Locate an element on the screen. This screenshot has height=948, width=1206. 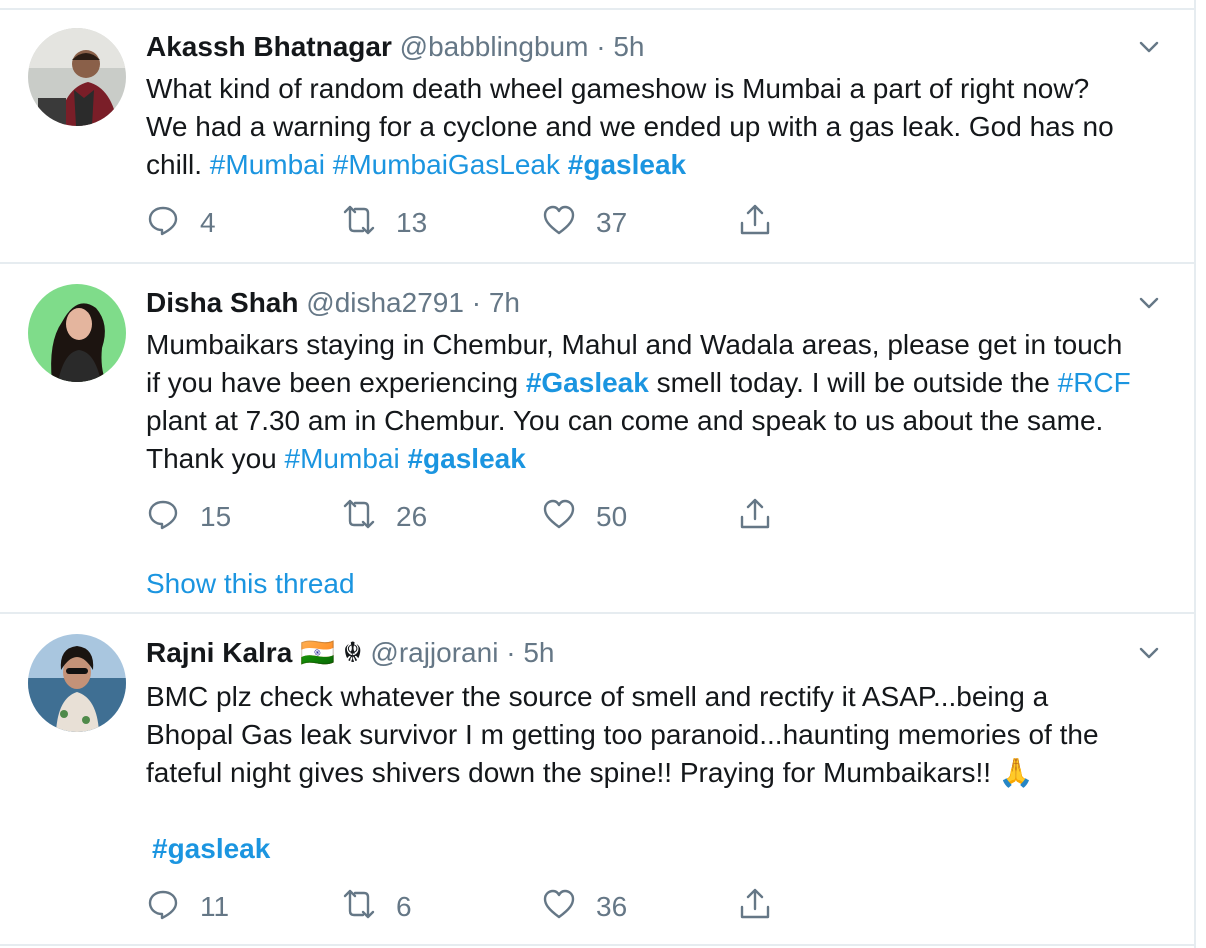
retweet-count: 6 is located at coordinates (404, 906).